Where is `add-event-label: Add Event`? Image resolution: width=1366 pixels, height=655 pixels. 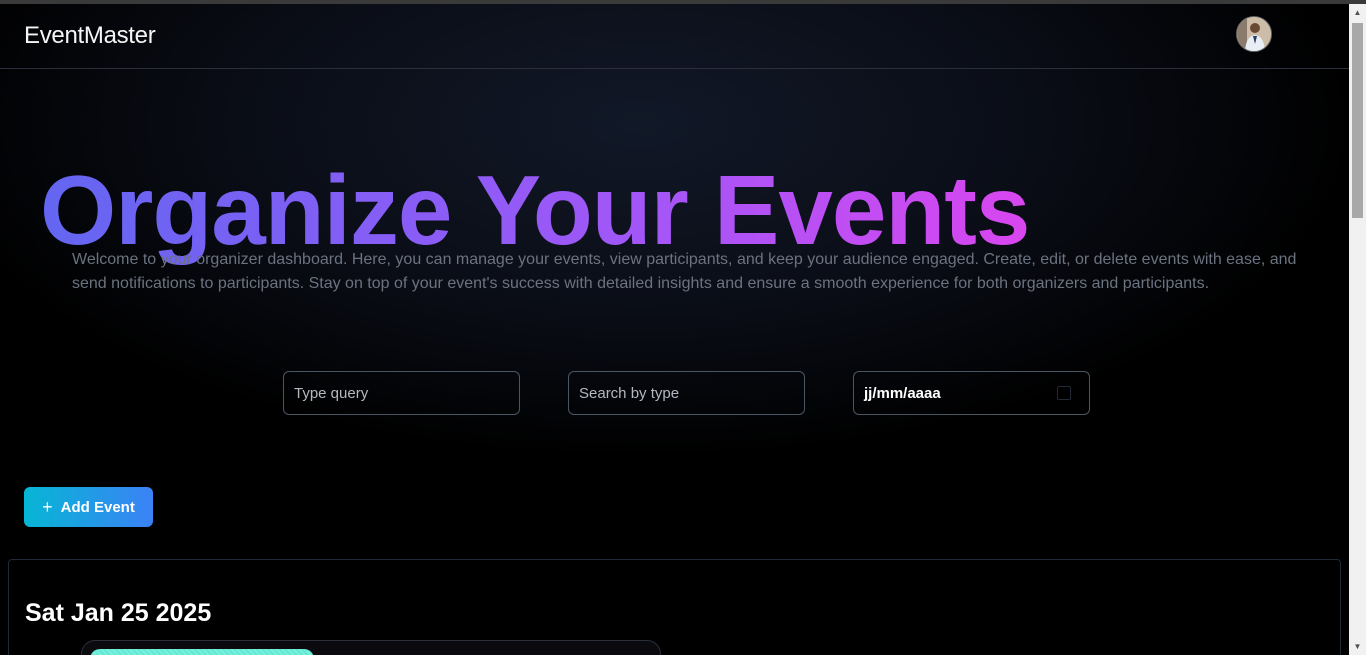 add-event-label: Add Event is located at coordinates (97, 507).